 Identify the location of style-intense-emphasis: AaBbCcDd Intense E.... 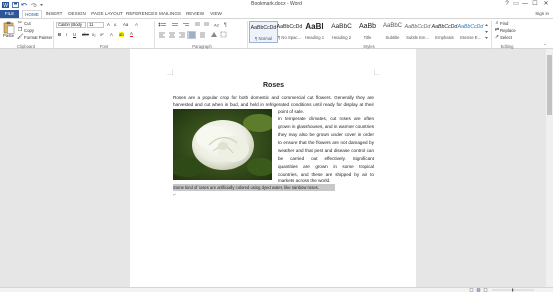
(470, 32).